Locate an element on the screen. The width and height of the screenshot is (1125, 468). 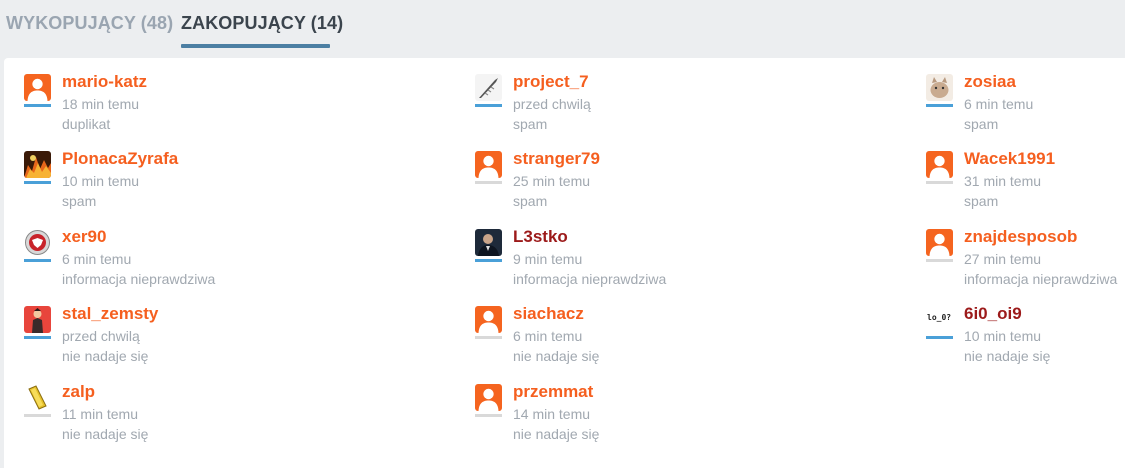
burier-entry: zosiaa 6 min temu spam is located at coordinates (1025, 107).